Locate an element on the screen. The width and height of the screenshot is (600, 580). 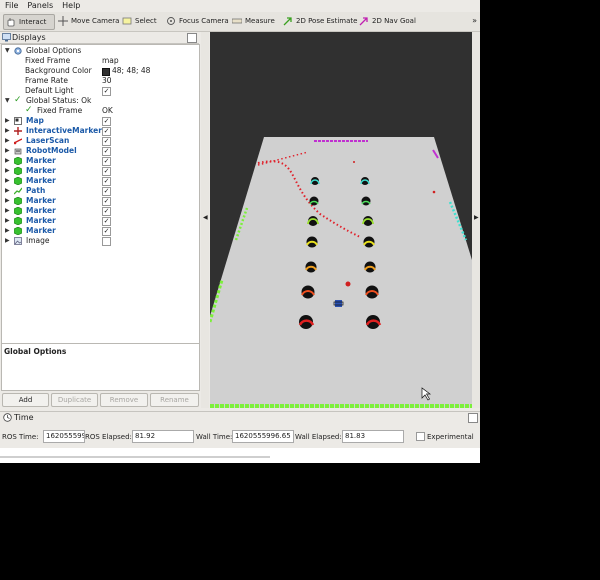
menu-help: Help is located at coordinates (70, 5).